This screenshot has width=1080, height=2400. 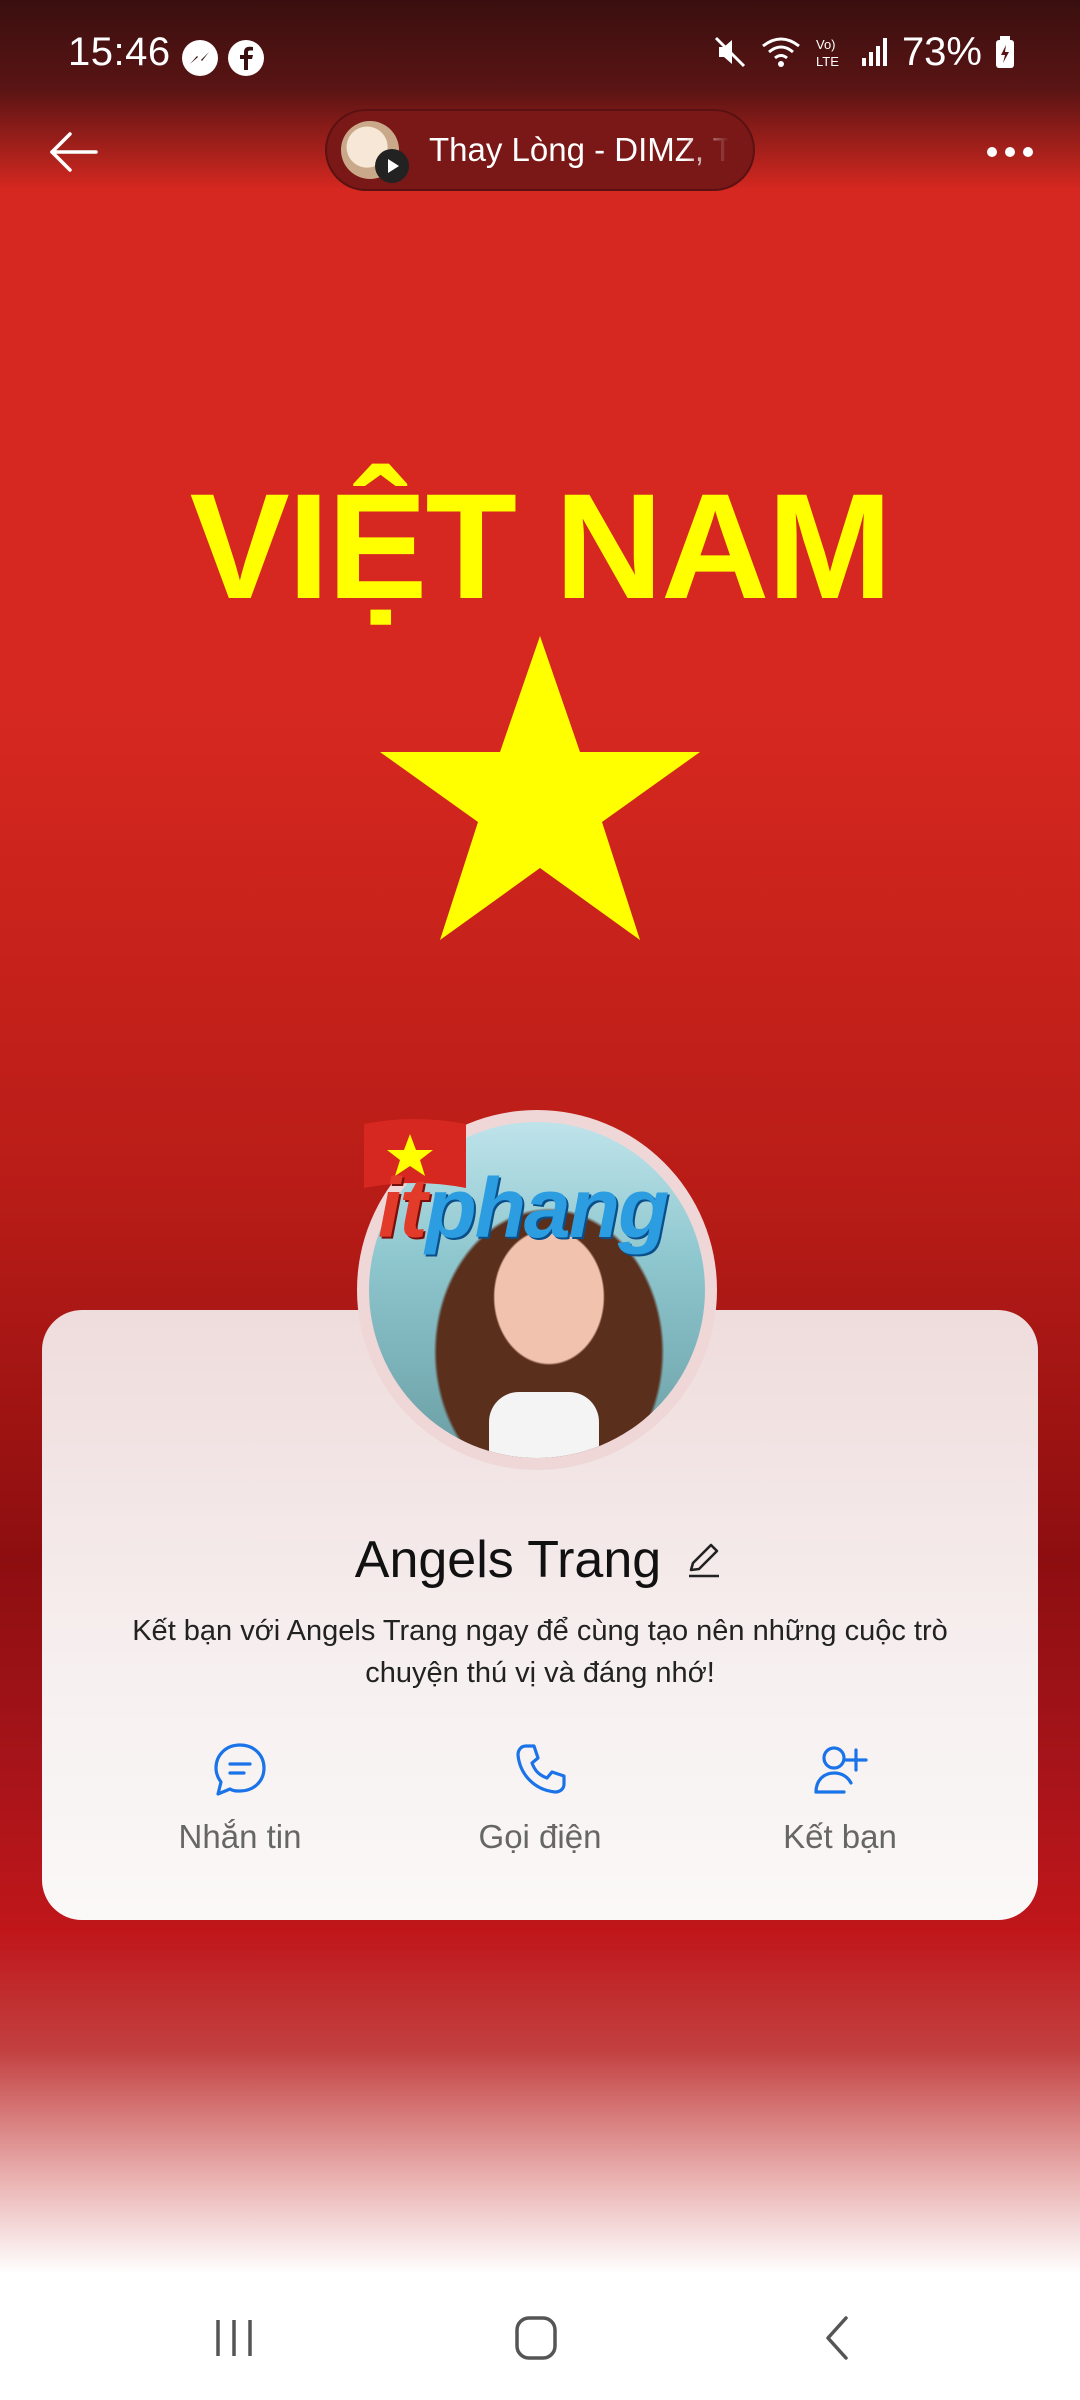 What do you see at coordinates (827, 53) in the screenshot?
I see `volte-icon: Vo) LTE` at bounding box center [827, 53].